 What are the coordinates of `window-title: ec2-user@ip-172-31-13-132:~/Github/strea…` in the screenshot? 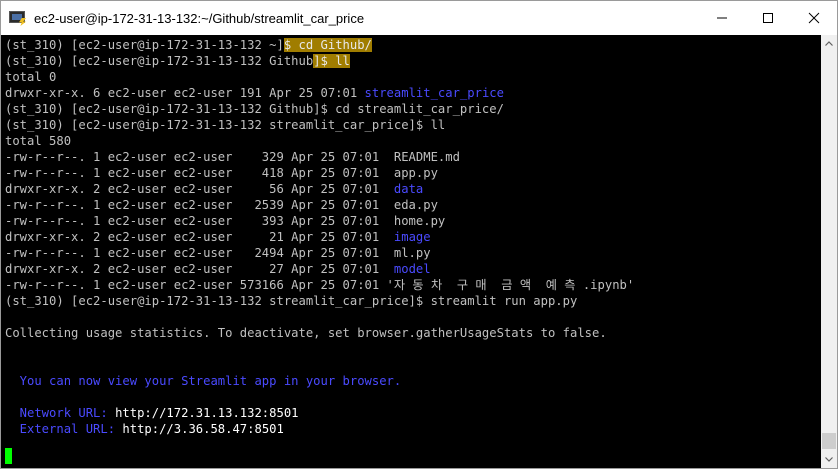 It's located at (199, 18).